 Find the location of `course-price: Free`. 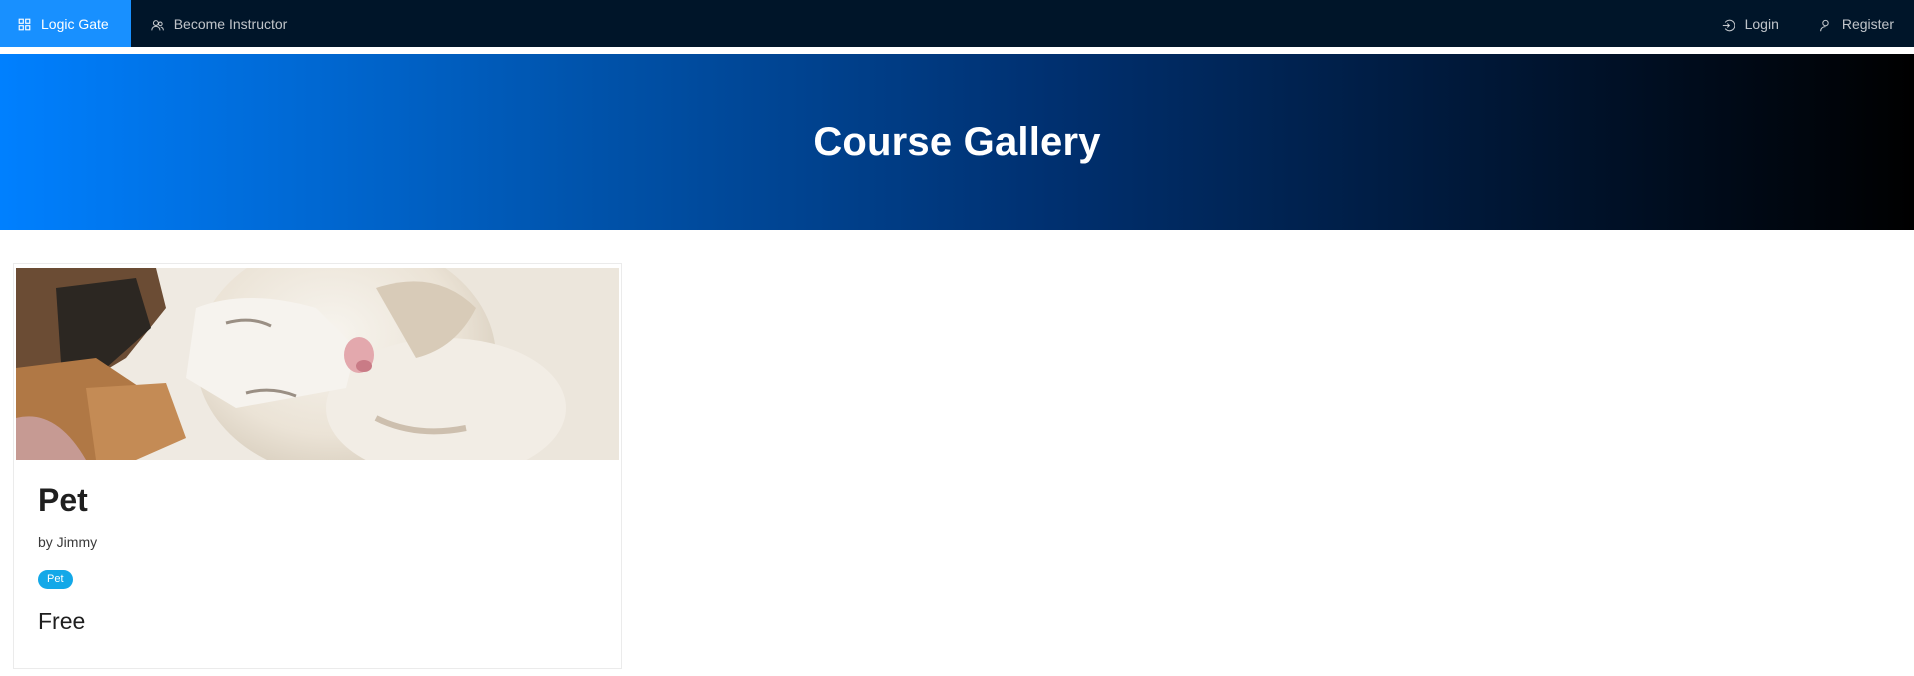

course-price: Free is located at coordinates (62, 621).